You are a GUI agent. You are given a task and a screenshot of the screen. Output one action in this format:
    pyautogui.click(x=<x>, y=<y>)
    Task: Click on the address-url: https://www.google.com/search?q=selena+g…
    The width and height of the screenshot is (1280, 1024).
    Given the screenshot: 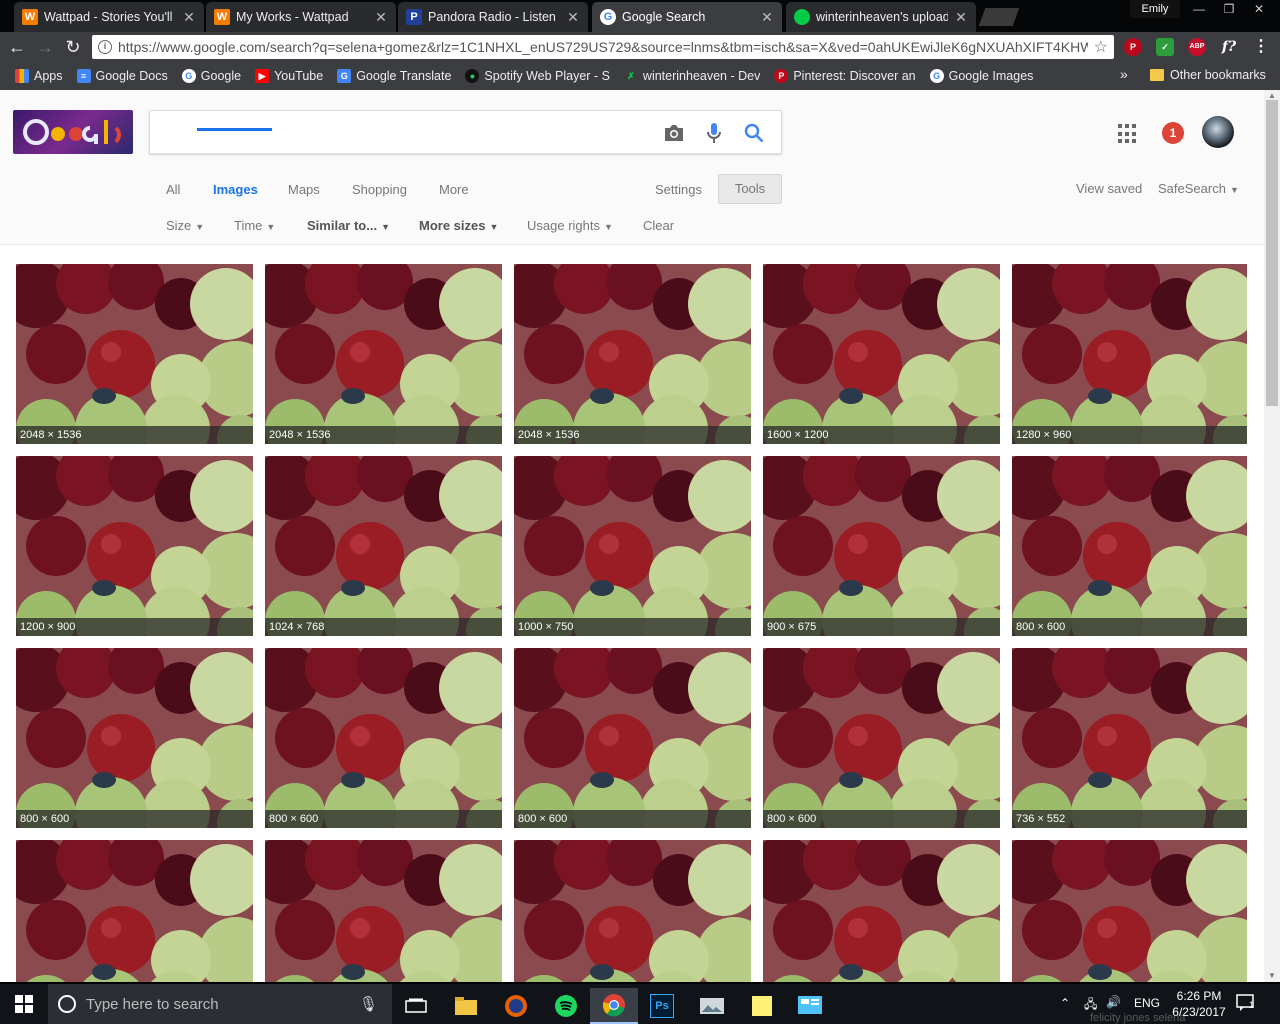 What is the action you would take?
    pyautogui.click(x=603, y=47)
    